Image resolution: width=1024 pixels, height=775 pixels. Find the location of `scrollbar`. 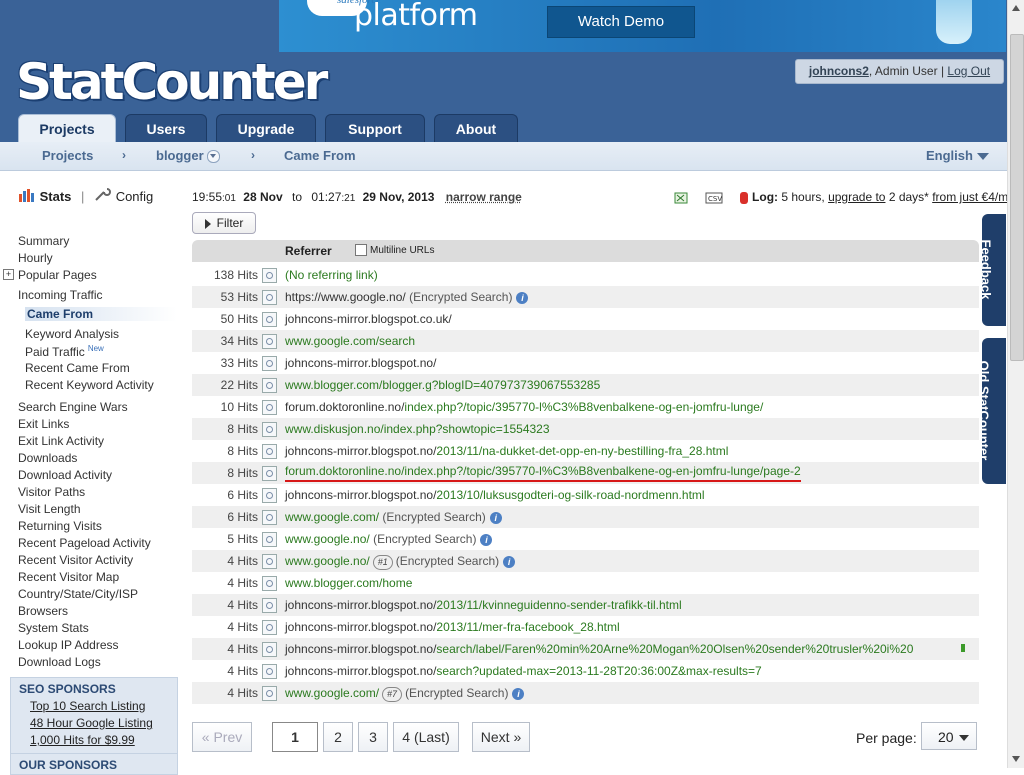

scrollbar is located at coordinates (1015, 384).